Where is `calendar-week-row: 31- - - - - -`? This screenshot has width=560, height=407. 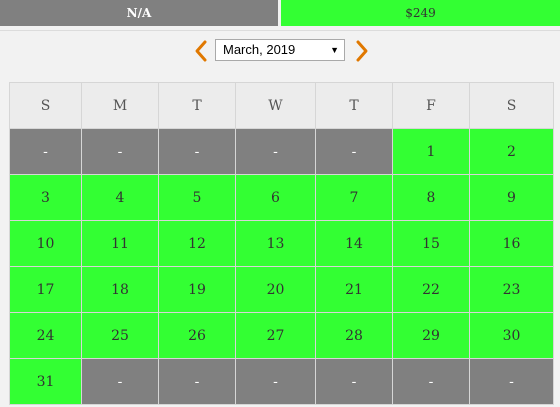 calendar-week-row: 31- - - - - - is located at coordinates (281, 381).